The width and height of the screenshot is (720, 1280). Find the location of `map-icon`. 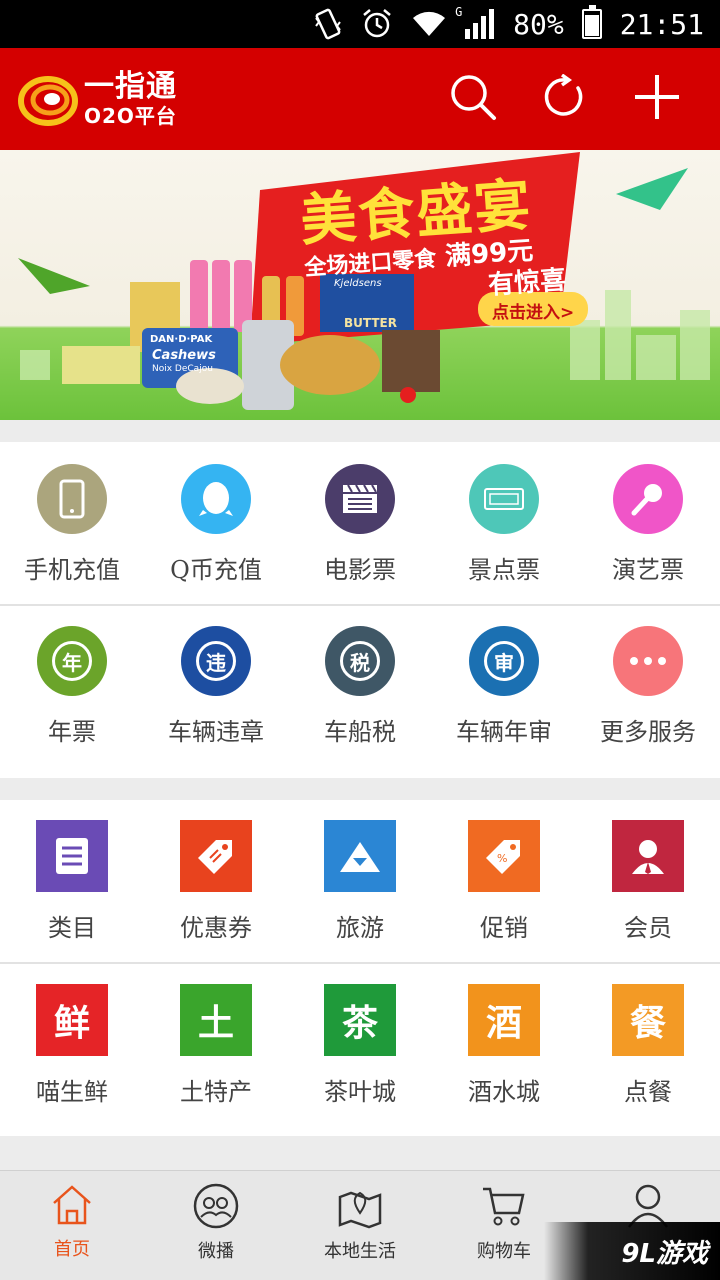

map-icon is located at coordinates (360, 1210).